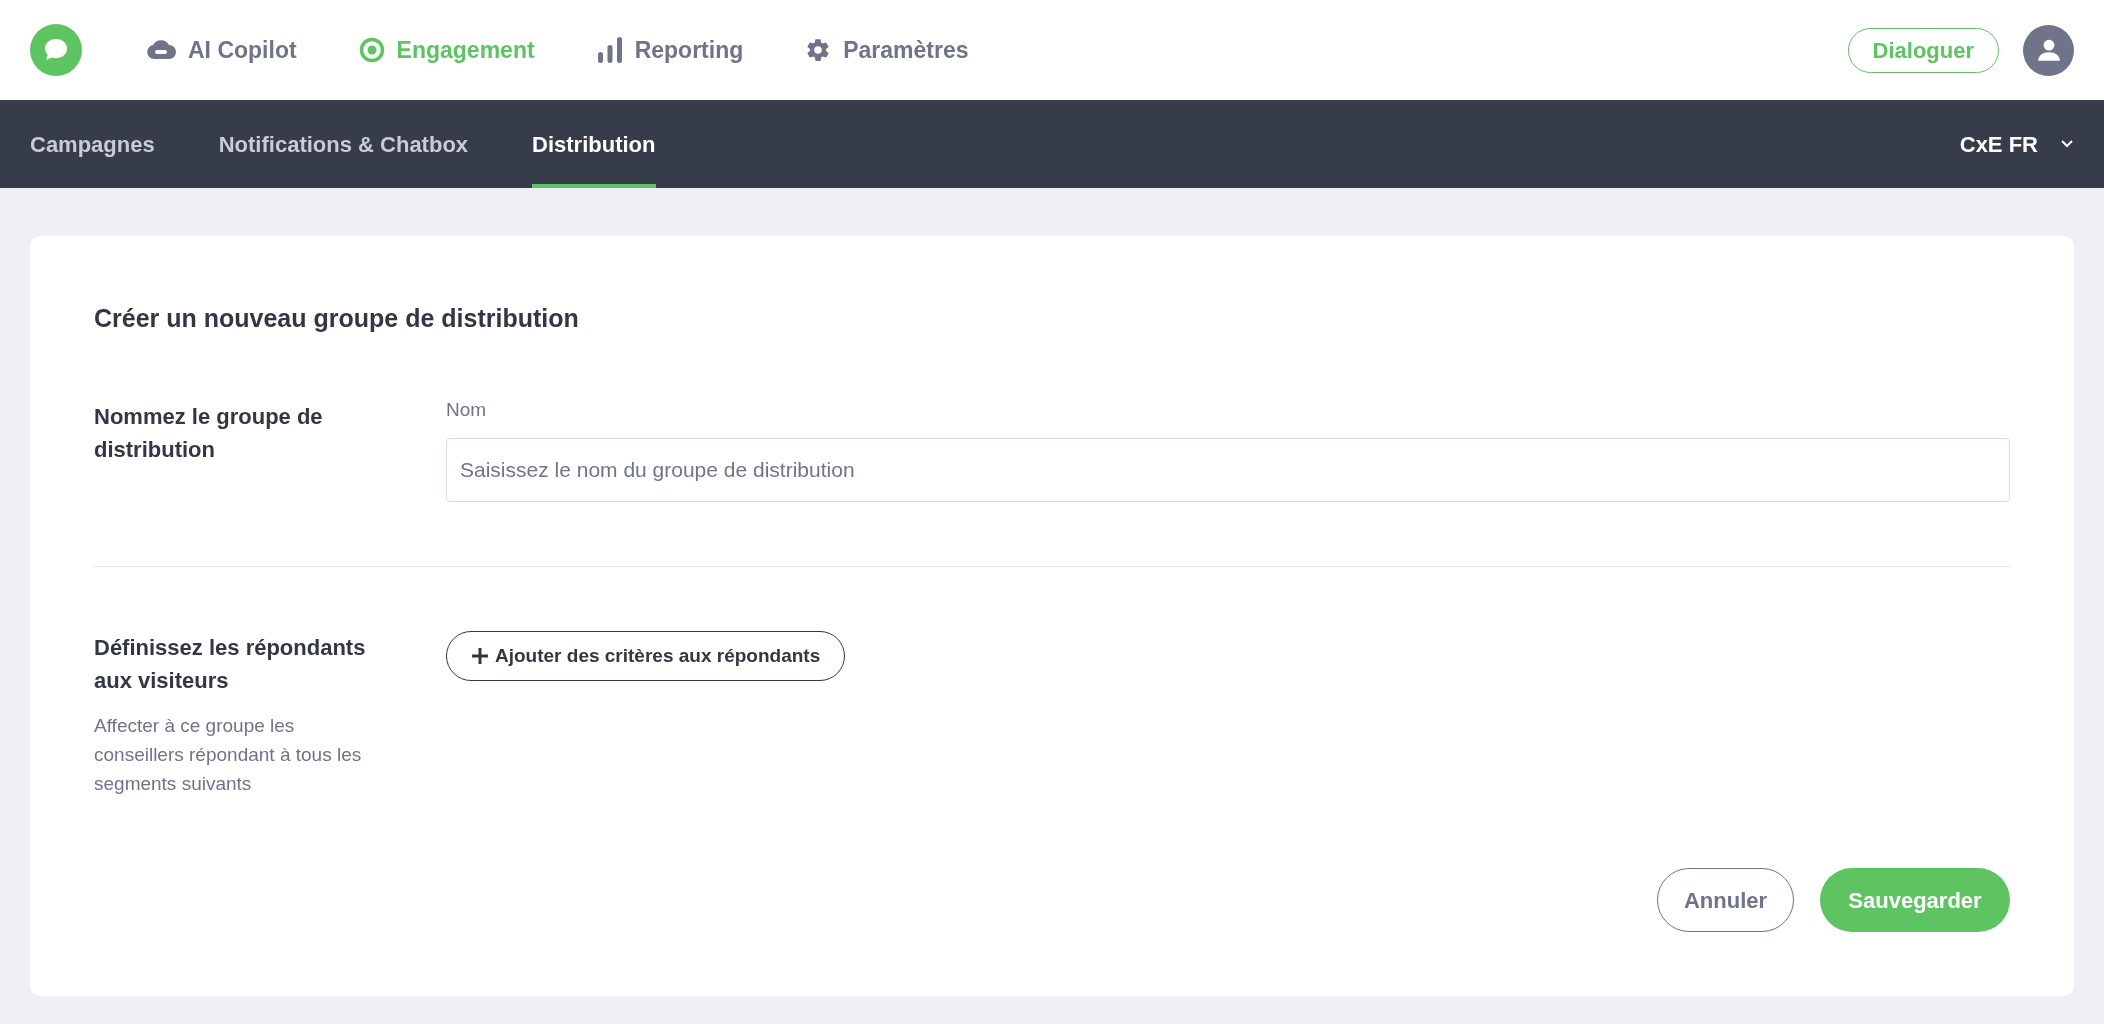  I want to click on bar-chart-icon, so click(609, 50).